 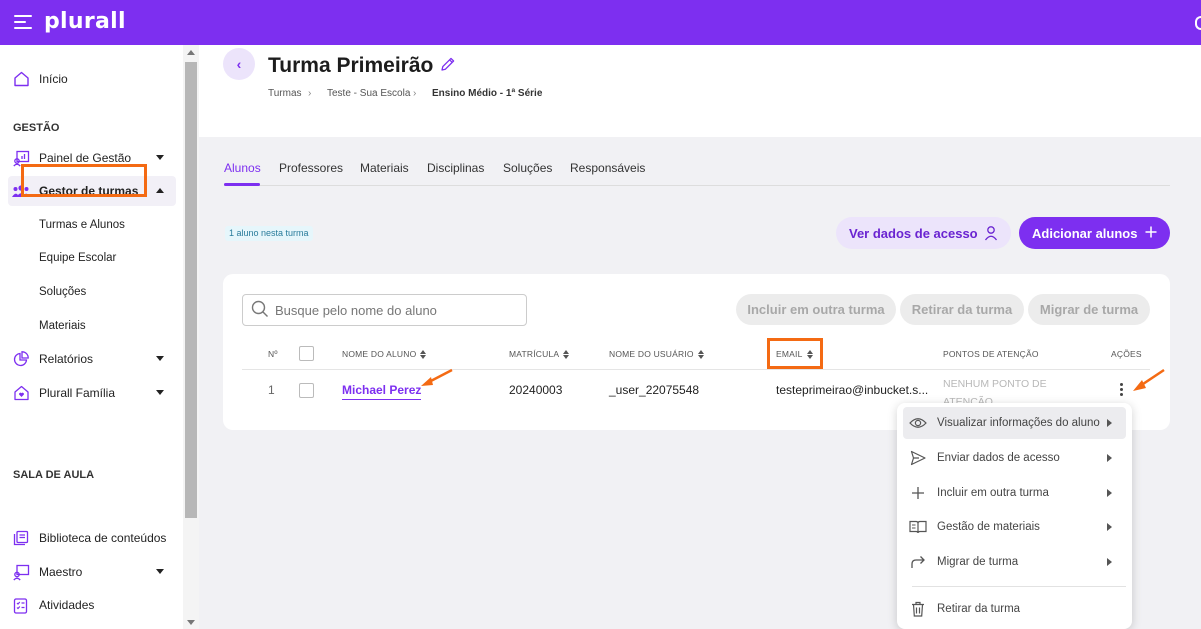 What do you see at coordinates (1014, 493) in the screenshot?
I see `menu-item-include-other-class: Incluir em outra turma` at bounding box center [1014, 493].